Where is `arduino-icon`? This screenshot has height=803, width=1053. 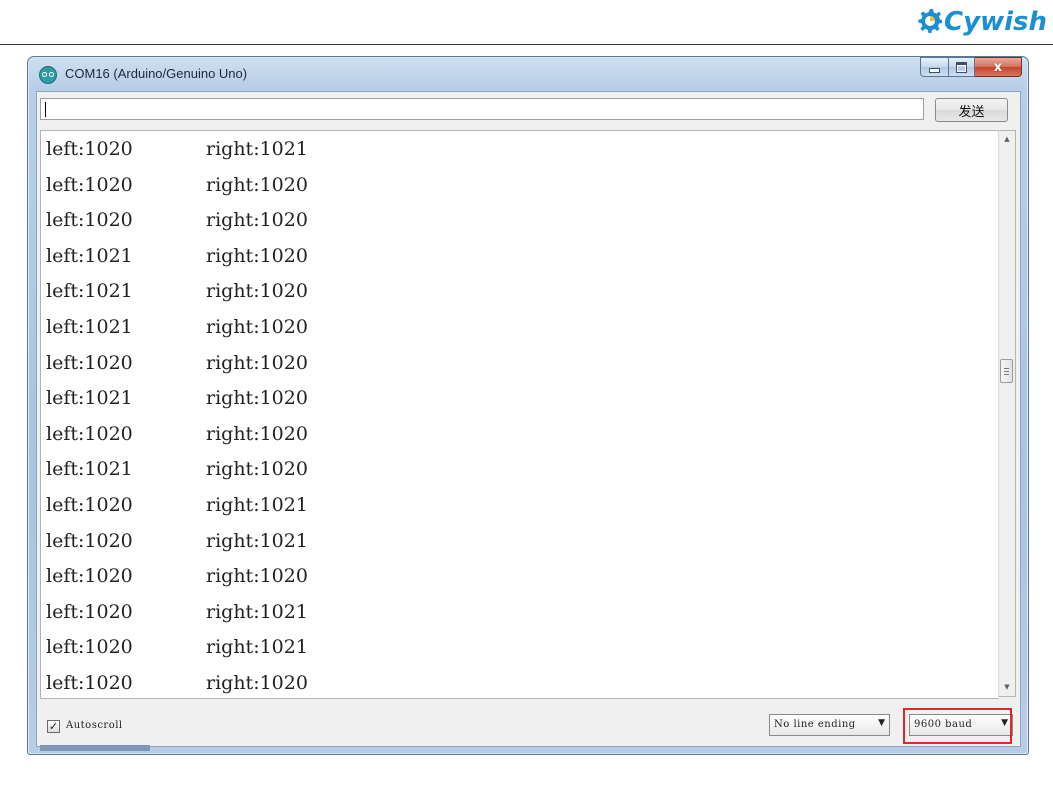 arduino-icon is located at coordinates (48, 75).